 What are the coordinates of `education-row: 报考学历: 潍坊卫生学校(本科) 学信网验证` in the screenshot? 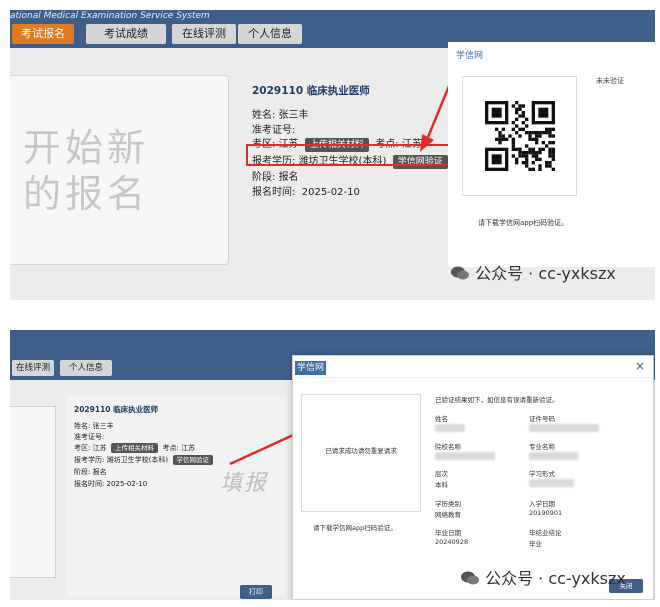 It's located at (143, 460).